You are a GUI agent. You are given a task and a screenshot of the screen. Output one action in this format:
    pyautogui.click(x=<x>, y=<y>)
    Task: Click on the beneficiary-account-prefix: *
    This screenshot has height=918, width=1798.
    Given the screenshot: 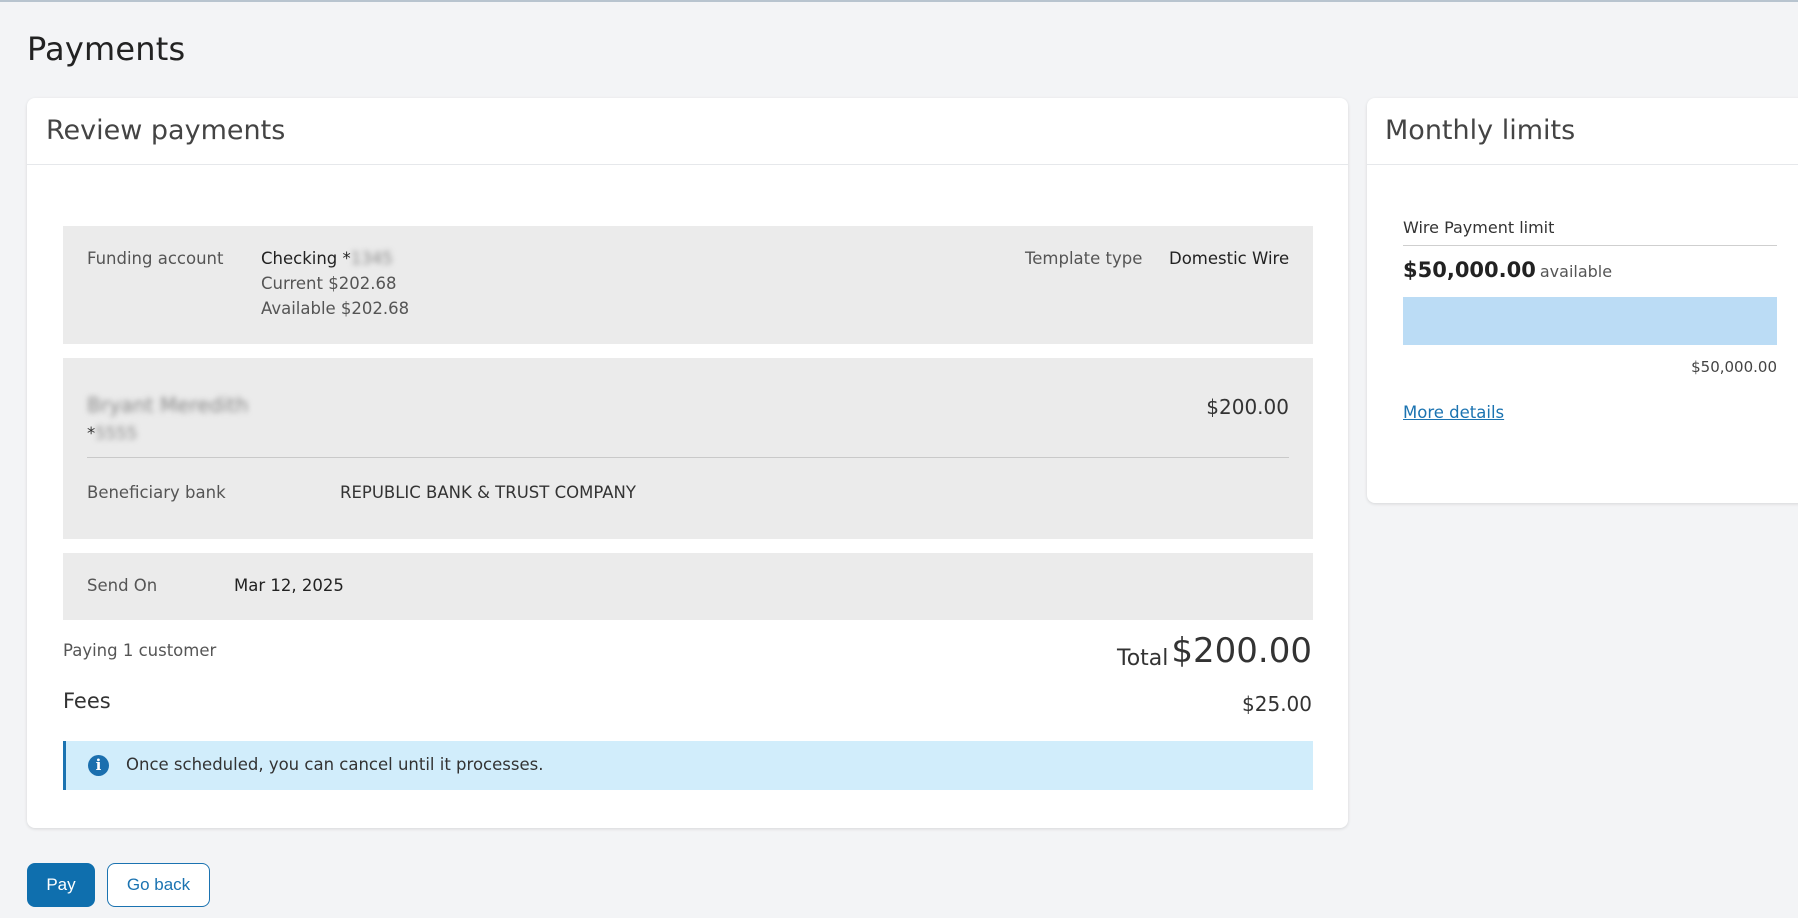 What is the action you would take?
    pyautogui.click(x=91, y=433)
    